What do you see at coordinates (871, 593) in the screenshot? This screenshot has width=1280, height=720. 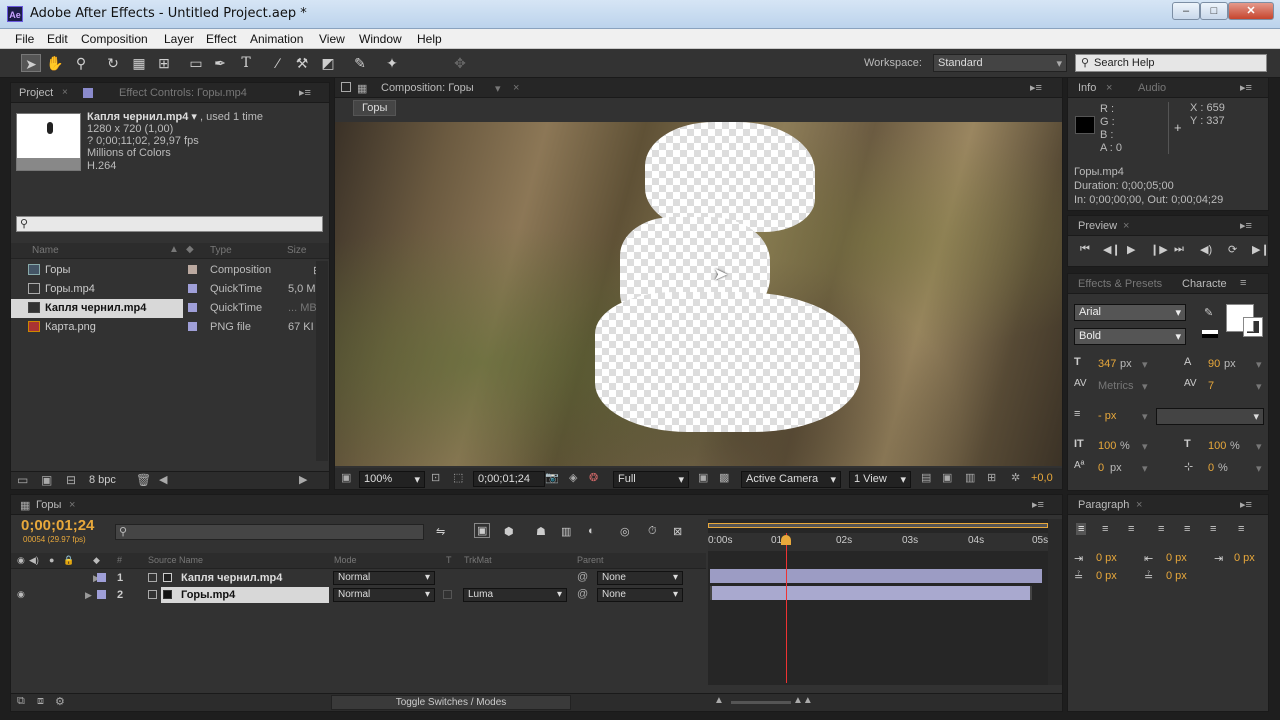 I see `layer-duration-bar` at bounding box center [871, 593].